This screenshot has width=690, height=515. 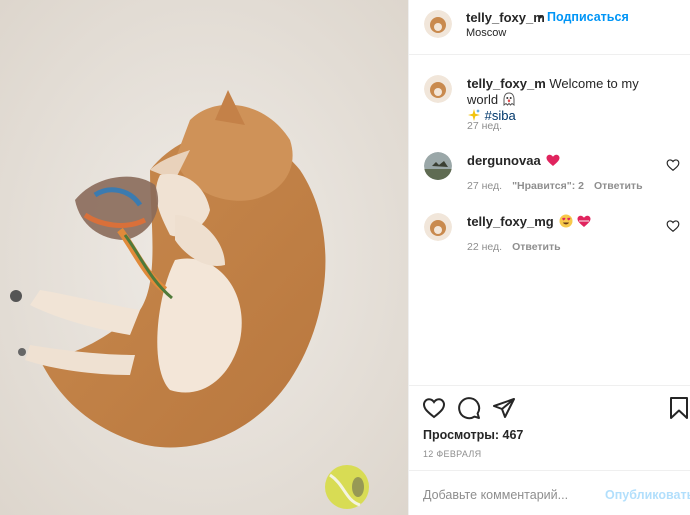 What do you see at coordinates (548, 186) in the screenshot?
I see `comment-likes: "Нравится": 2` at bounding box center [548, 186].